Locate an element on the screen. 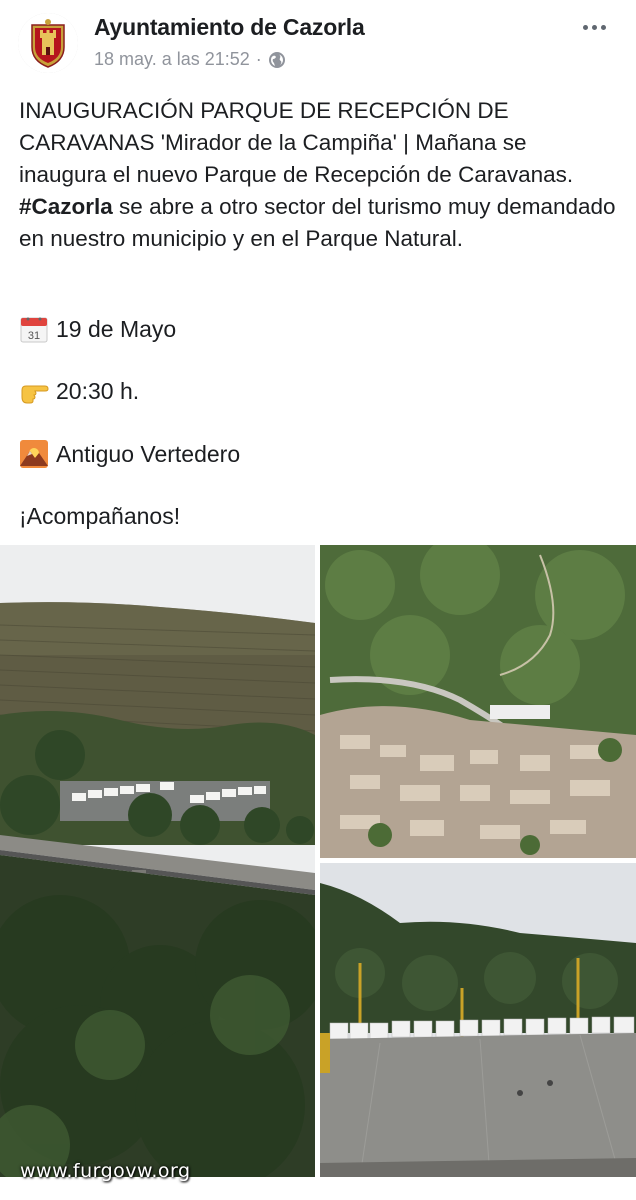  globe-icon is located at coordinates (277, 60).